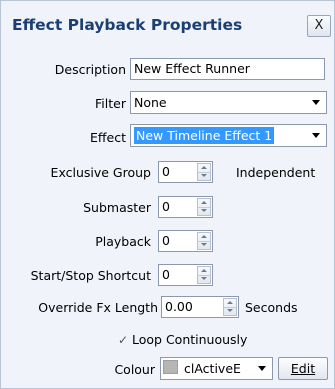 This screenshot has height=389, width=335. Describe the element at coordinates (185, 275) in the screenshot. I see `start-stop-shortcut-spinner: 0` at that location.